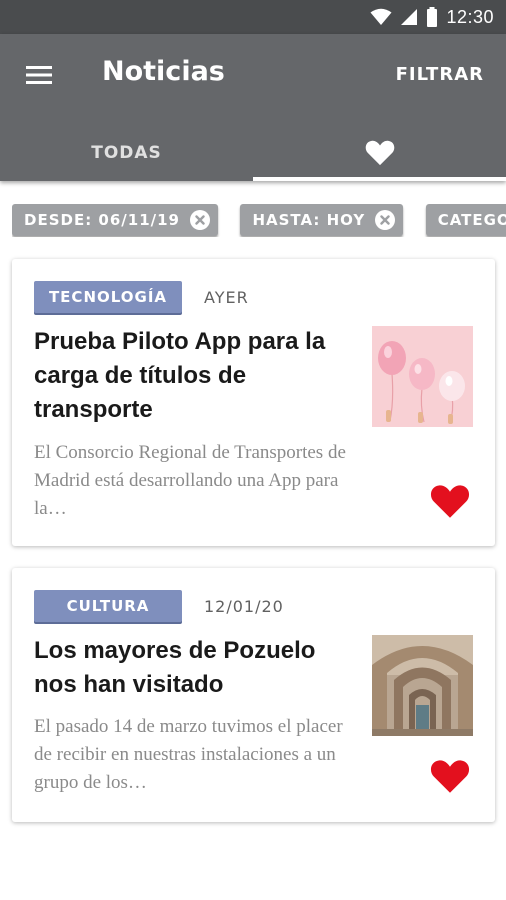  Describe the element at coordinates (470, 16) in the screenshot. I see `status-time: 12:30` at that location.